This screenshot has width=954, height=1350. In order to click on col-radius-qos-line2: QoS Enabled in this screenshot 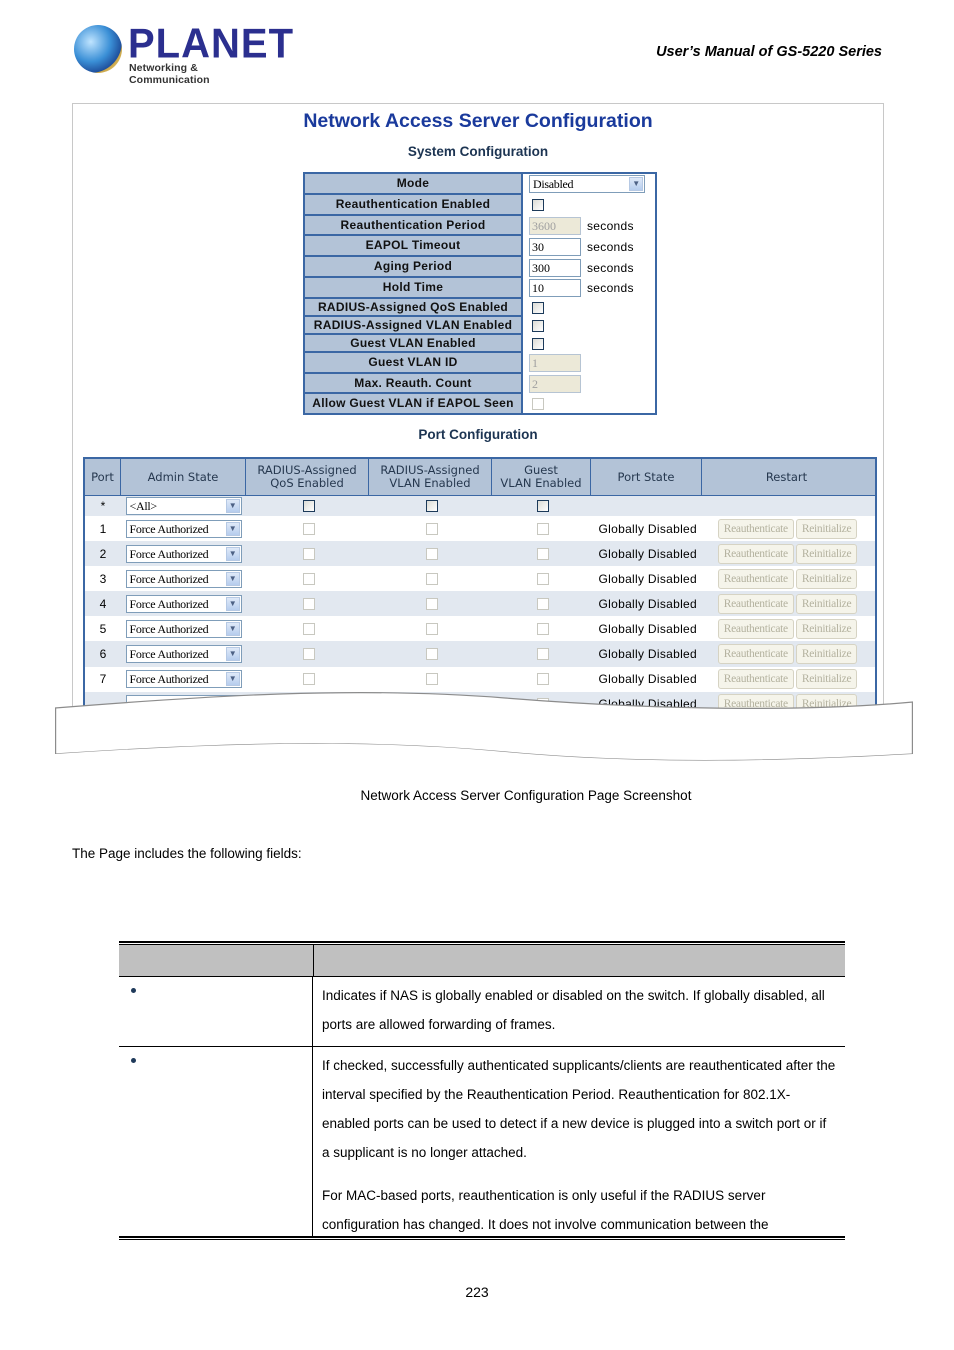, I will do `click(307, 483)`.